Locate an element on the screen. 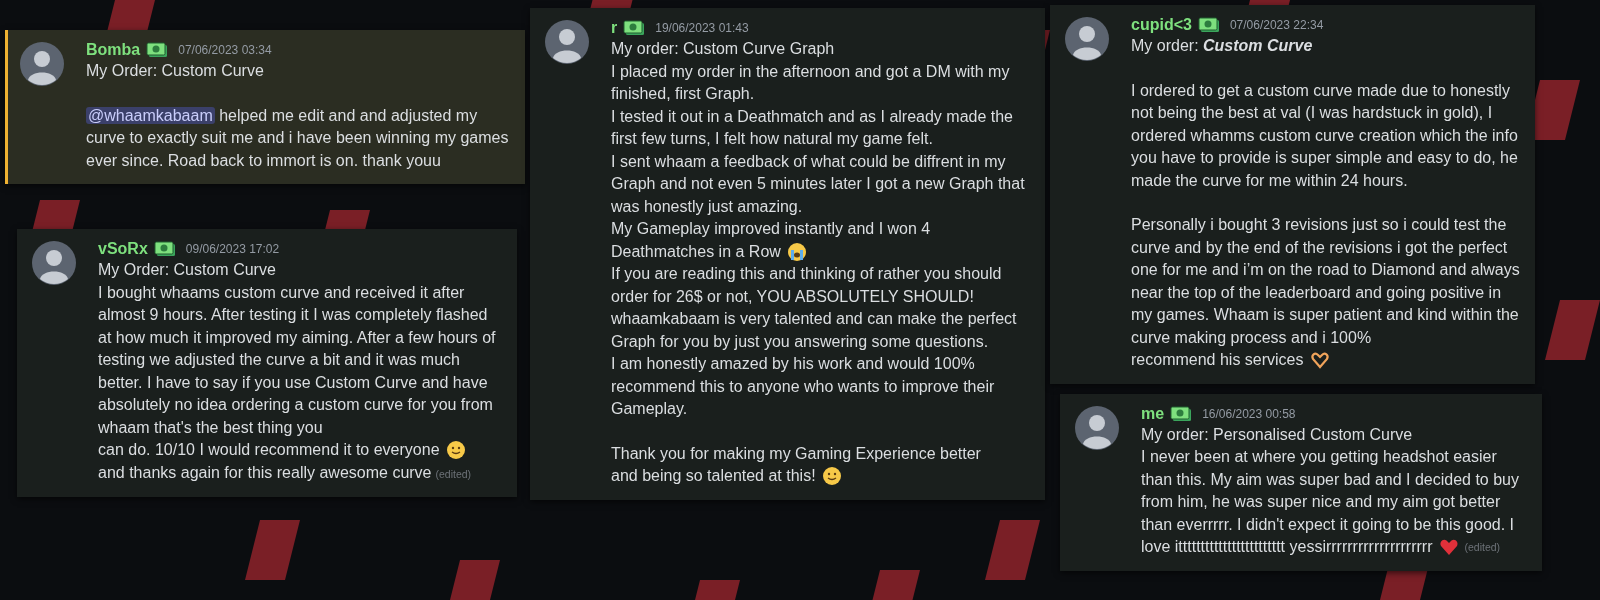 The width and height of the screenshot is (1600, 600). message-text: love itttttttttttttttttttttttt yessirrrrrrrrrrrrrrrrrrrr is located at coordinates (1287, 547).